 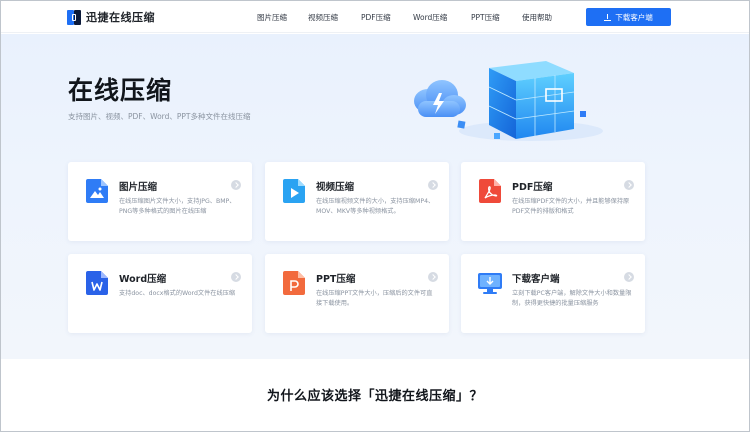 What do you see at coordinates (138, 187) in the screenshot?
I see `card-title: 图片压缩` at bounding box center [138, 187].